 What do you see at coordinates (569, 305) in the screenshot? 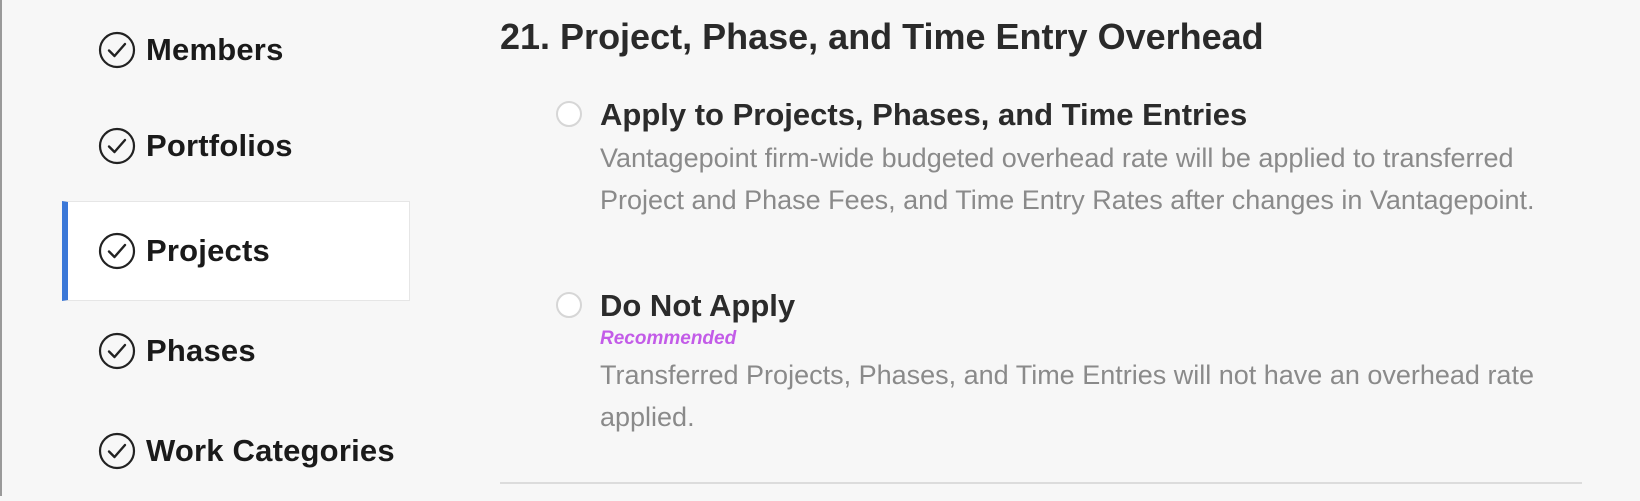
I see `option-do-not-apply-radio` at bounding box center [569, 305].